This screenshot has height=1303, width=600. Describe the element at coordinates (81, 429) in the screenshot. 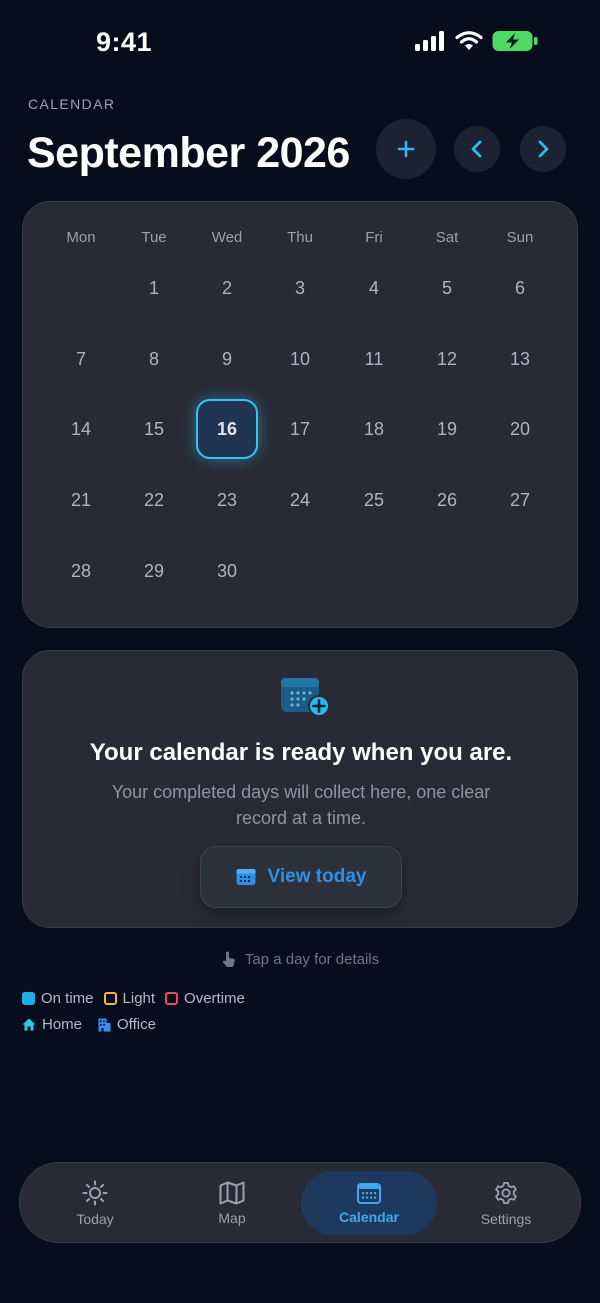

I see `calendar-day: 14` at that location.